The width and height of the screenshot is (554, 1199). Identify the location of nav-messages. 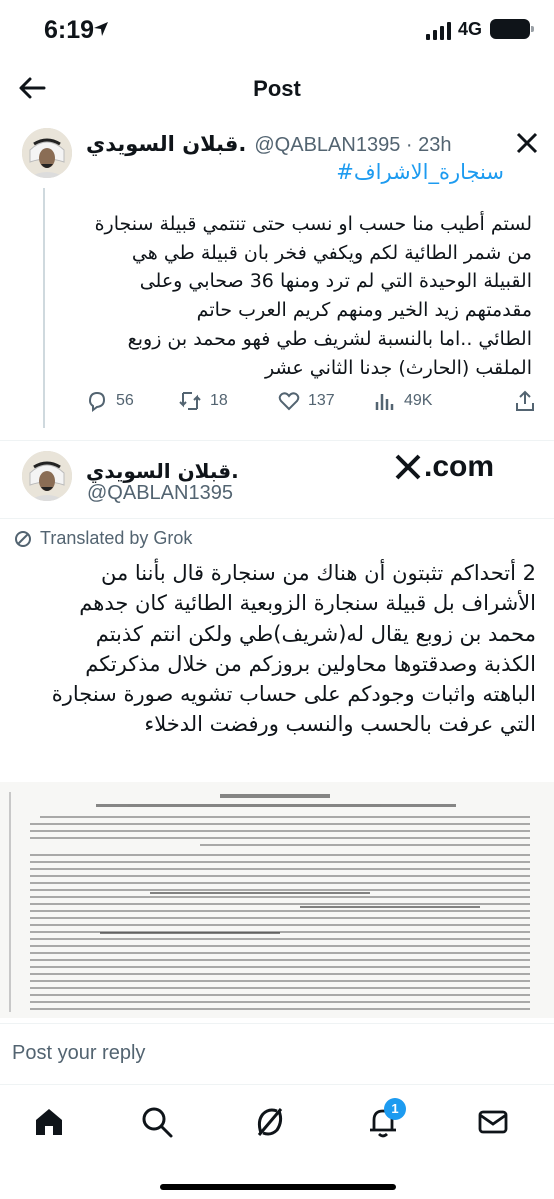
(494, 1123).